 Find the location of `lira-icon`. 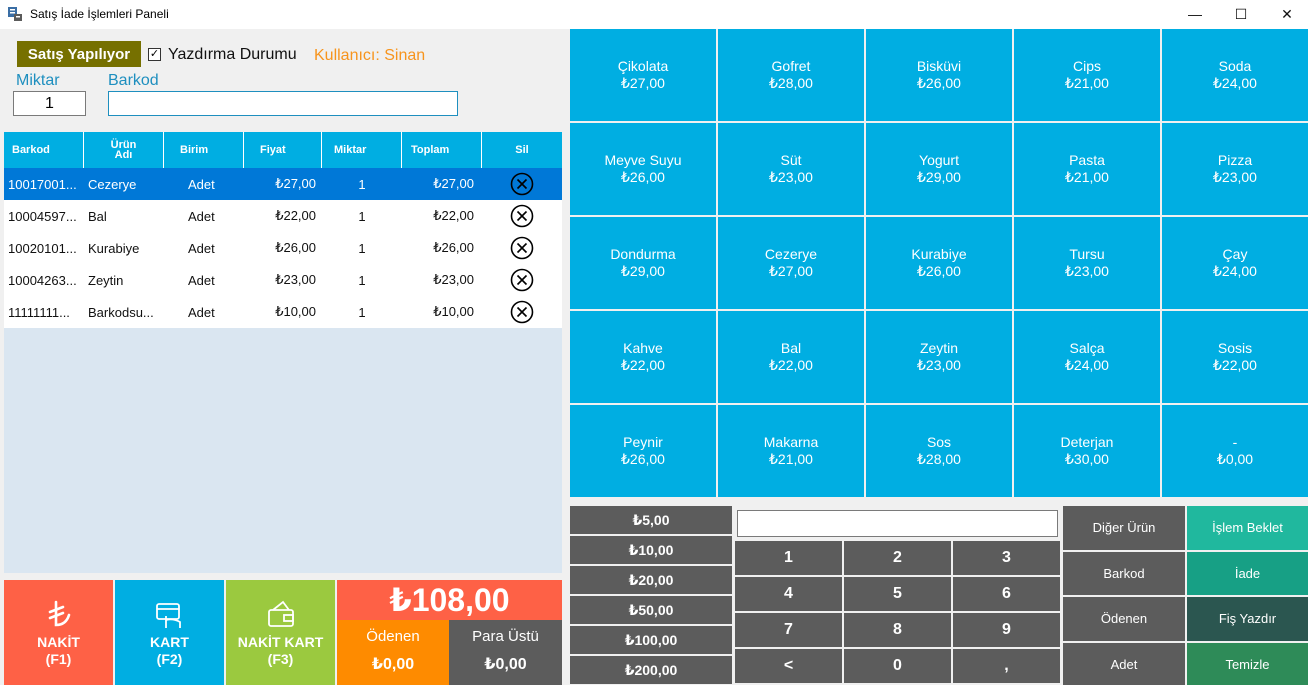

lira-icon is located at coordinates (59, 613).